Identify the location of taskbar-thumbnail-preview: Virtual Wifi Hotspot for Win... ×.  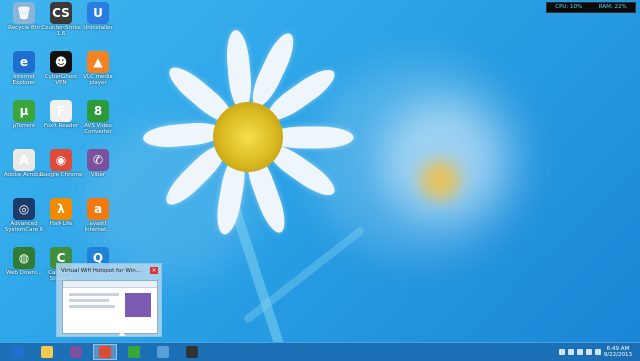
(109, 300).